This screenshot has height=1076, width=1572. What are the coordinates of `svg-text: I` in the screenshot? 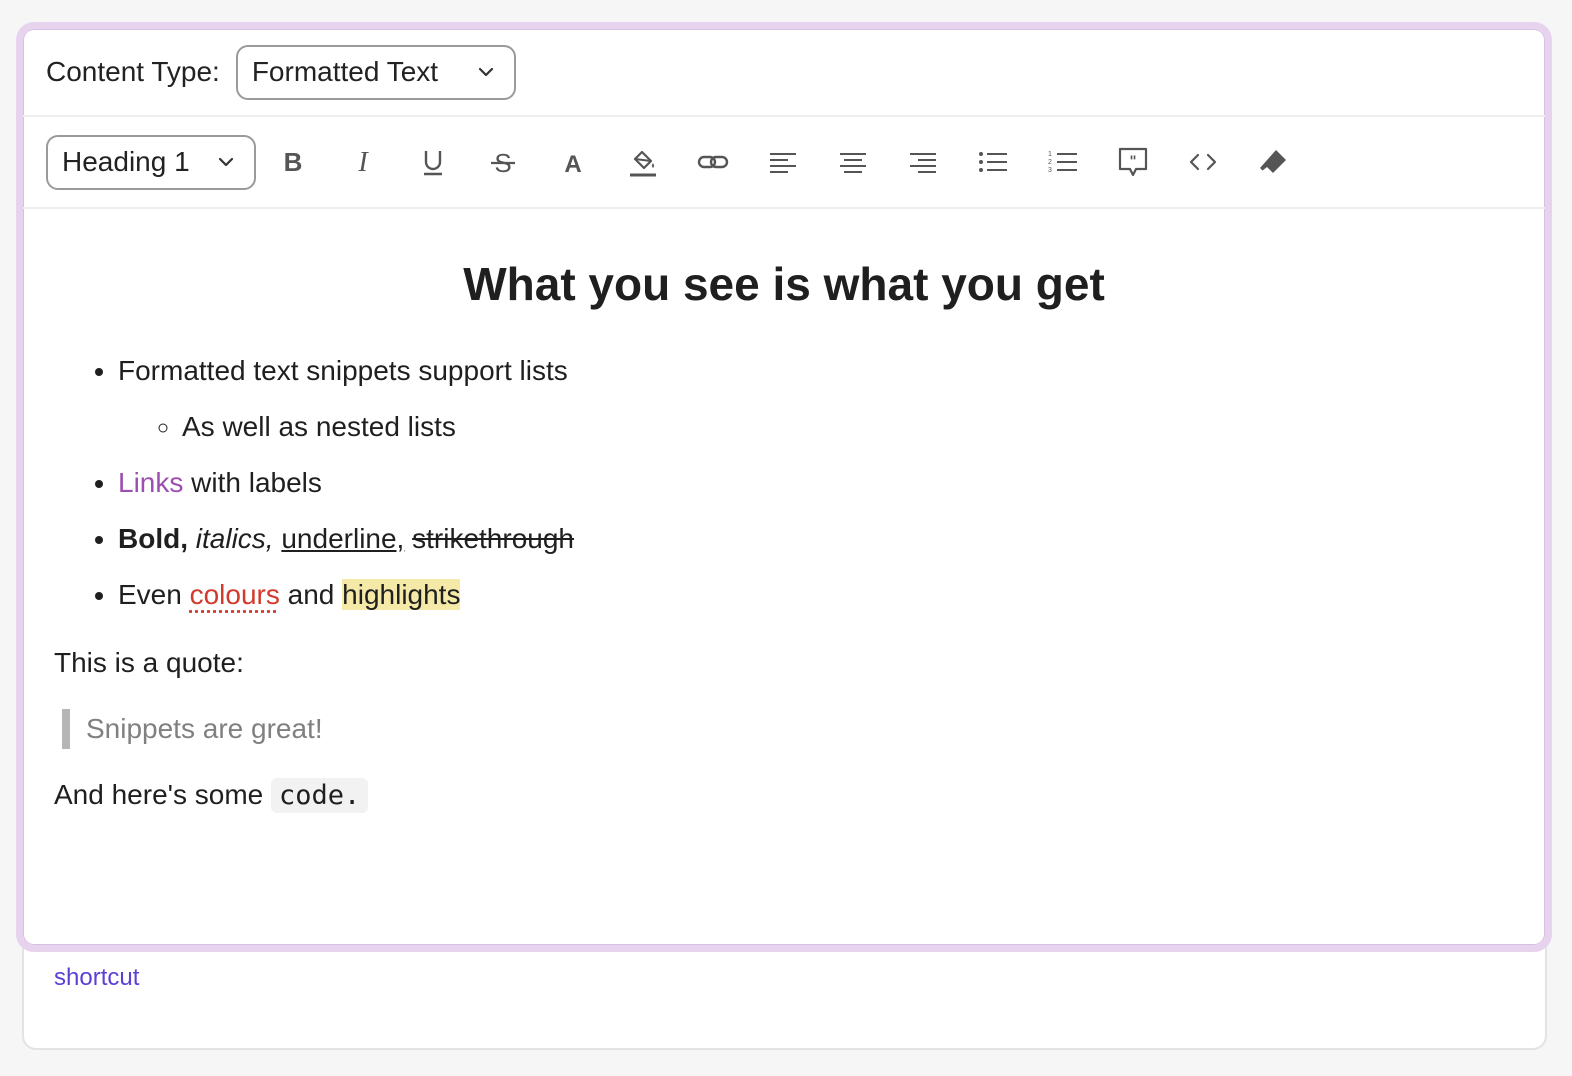 It's located at (363, 162).